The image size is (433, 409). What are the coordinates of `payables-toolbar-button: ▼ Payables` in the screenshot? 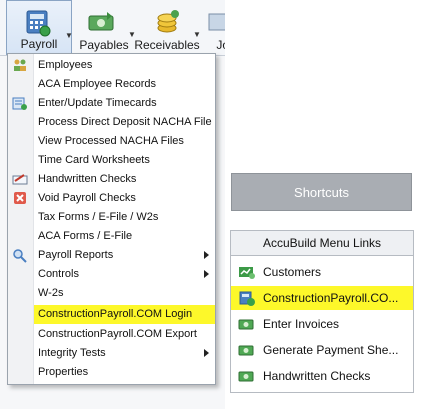 It's located at (104, 27).